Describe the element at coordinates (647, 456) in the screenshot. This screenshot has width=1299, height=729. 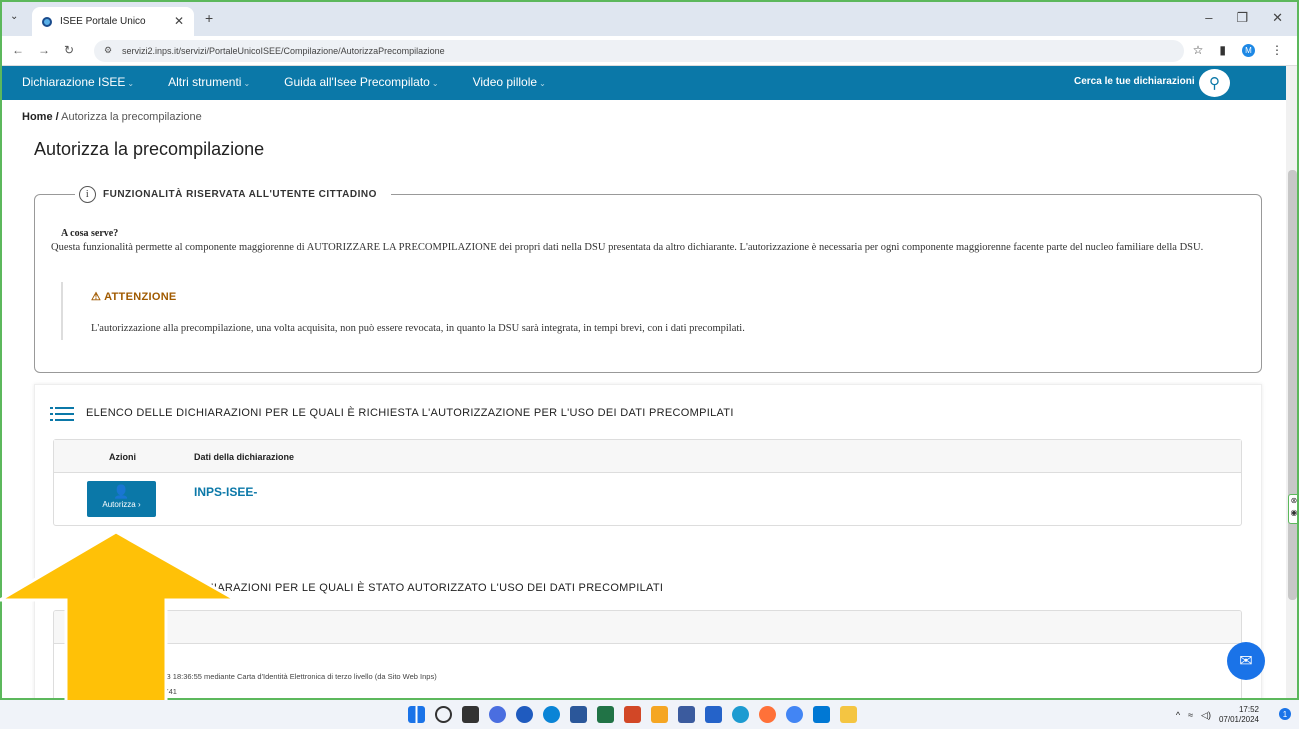
I see `pending-table-header: Azioni Dati della dichiarazione` at that location.